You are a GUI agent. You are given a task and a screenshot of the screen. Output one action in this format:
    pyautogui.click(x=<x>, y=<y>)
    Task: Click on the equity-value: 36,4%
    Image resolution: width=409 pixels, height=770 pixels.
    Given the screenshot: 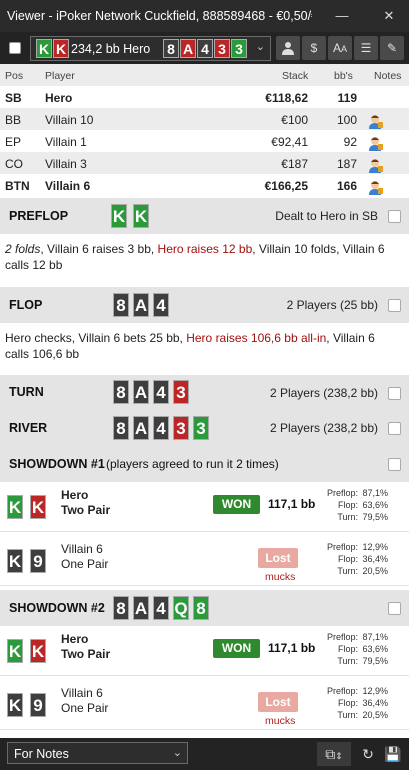 What is the action you would take?
    pyautogui.click(x=375, y=703)
    